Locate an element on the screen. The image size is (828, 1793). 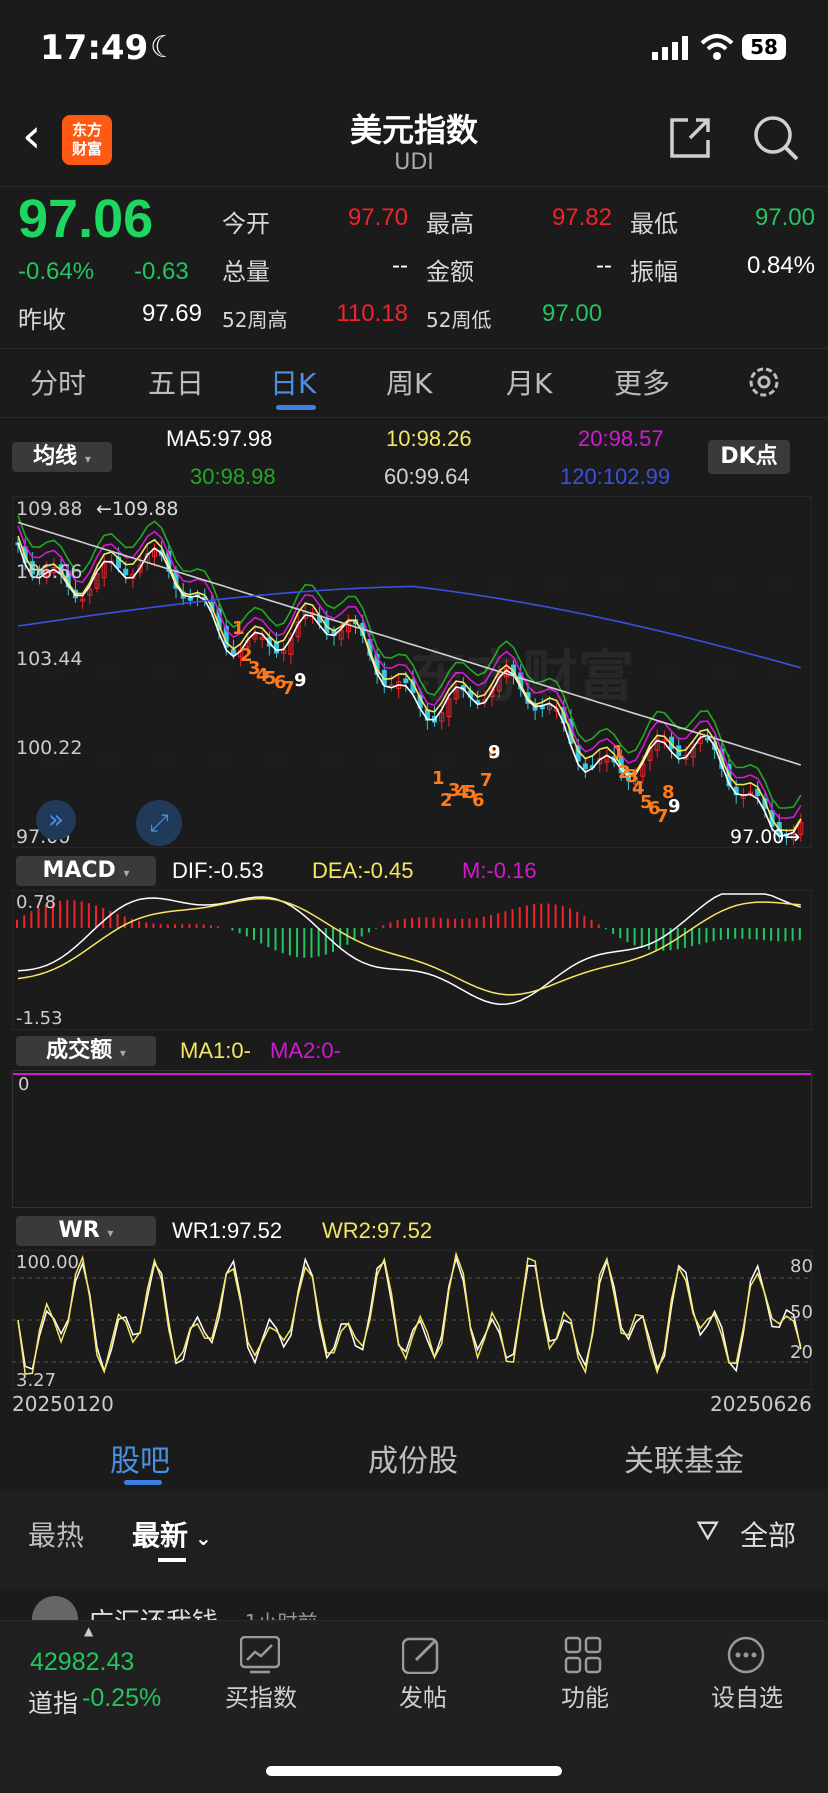
watermark: 东方财富 is located at coordinates (522, 672).